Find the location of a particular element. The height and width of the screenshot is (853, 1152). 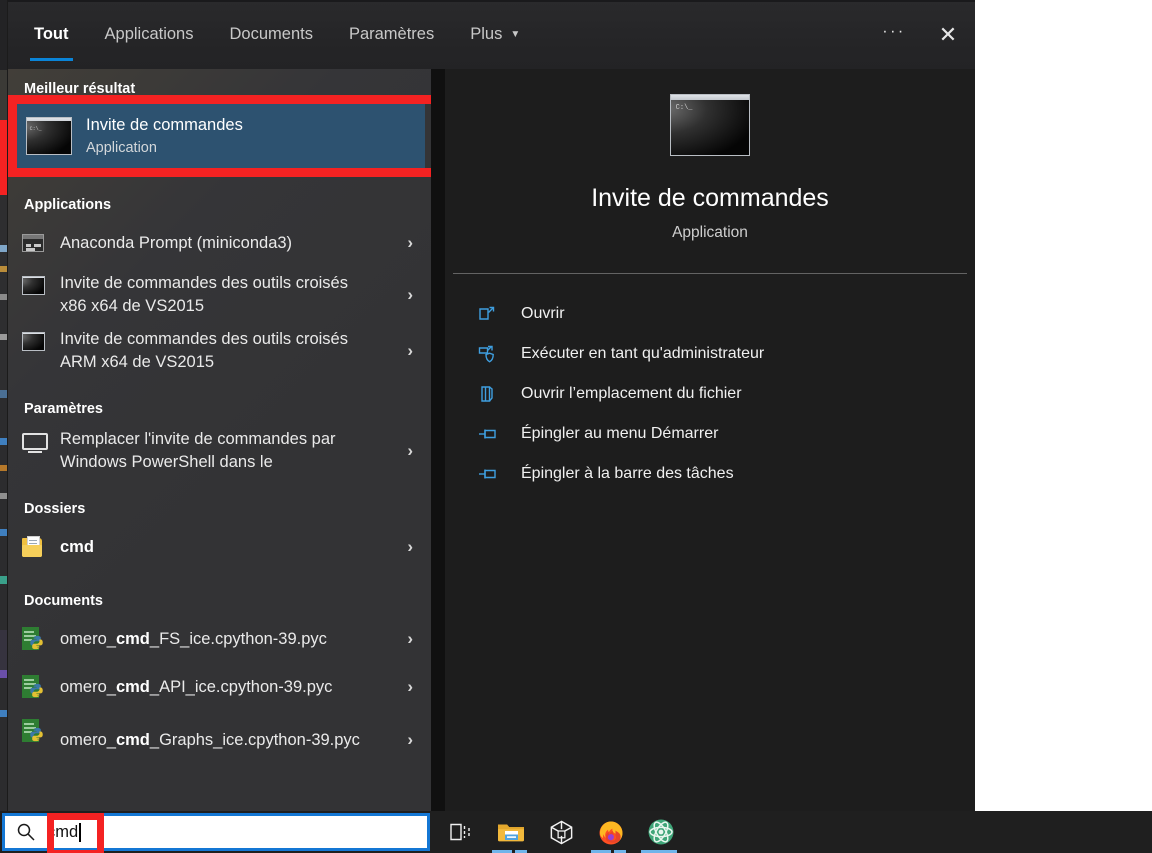

text-cursor is located at coordinates (80, 832).